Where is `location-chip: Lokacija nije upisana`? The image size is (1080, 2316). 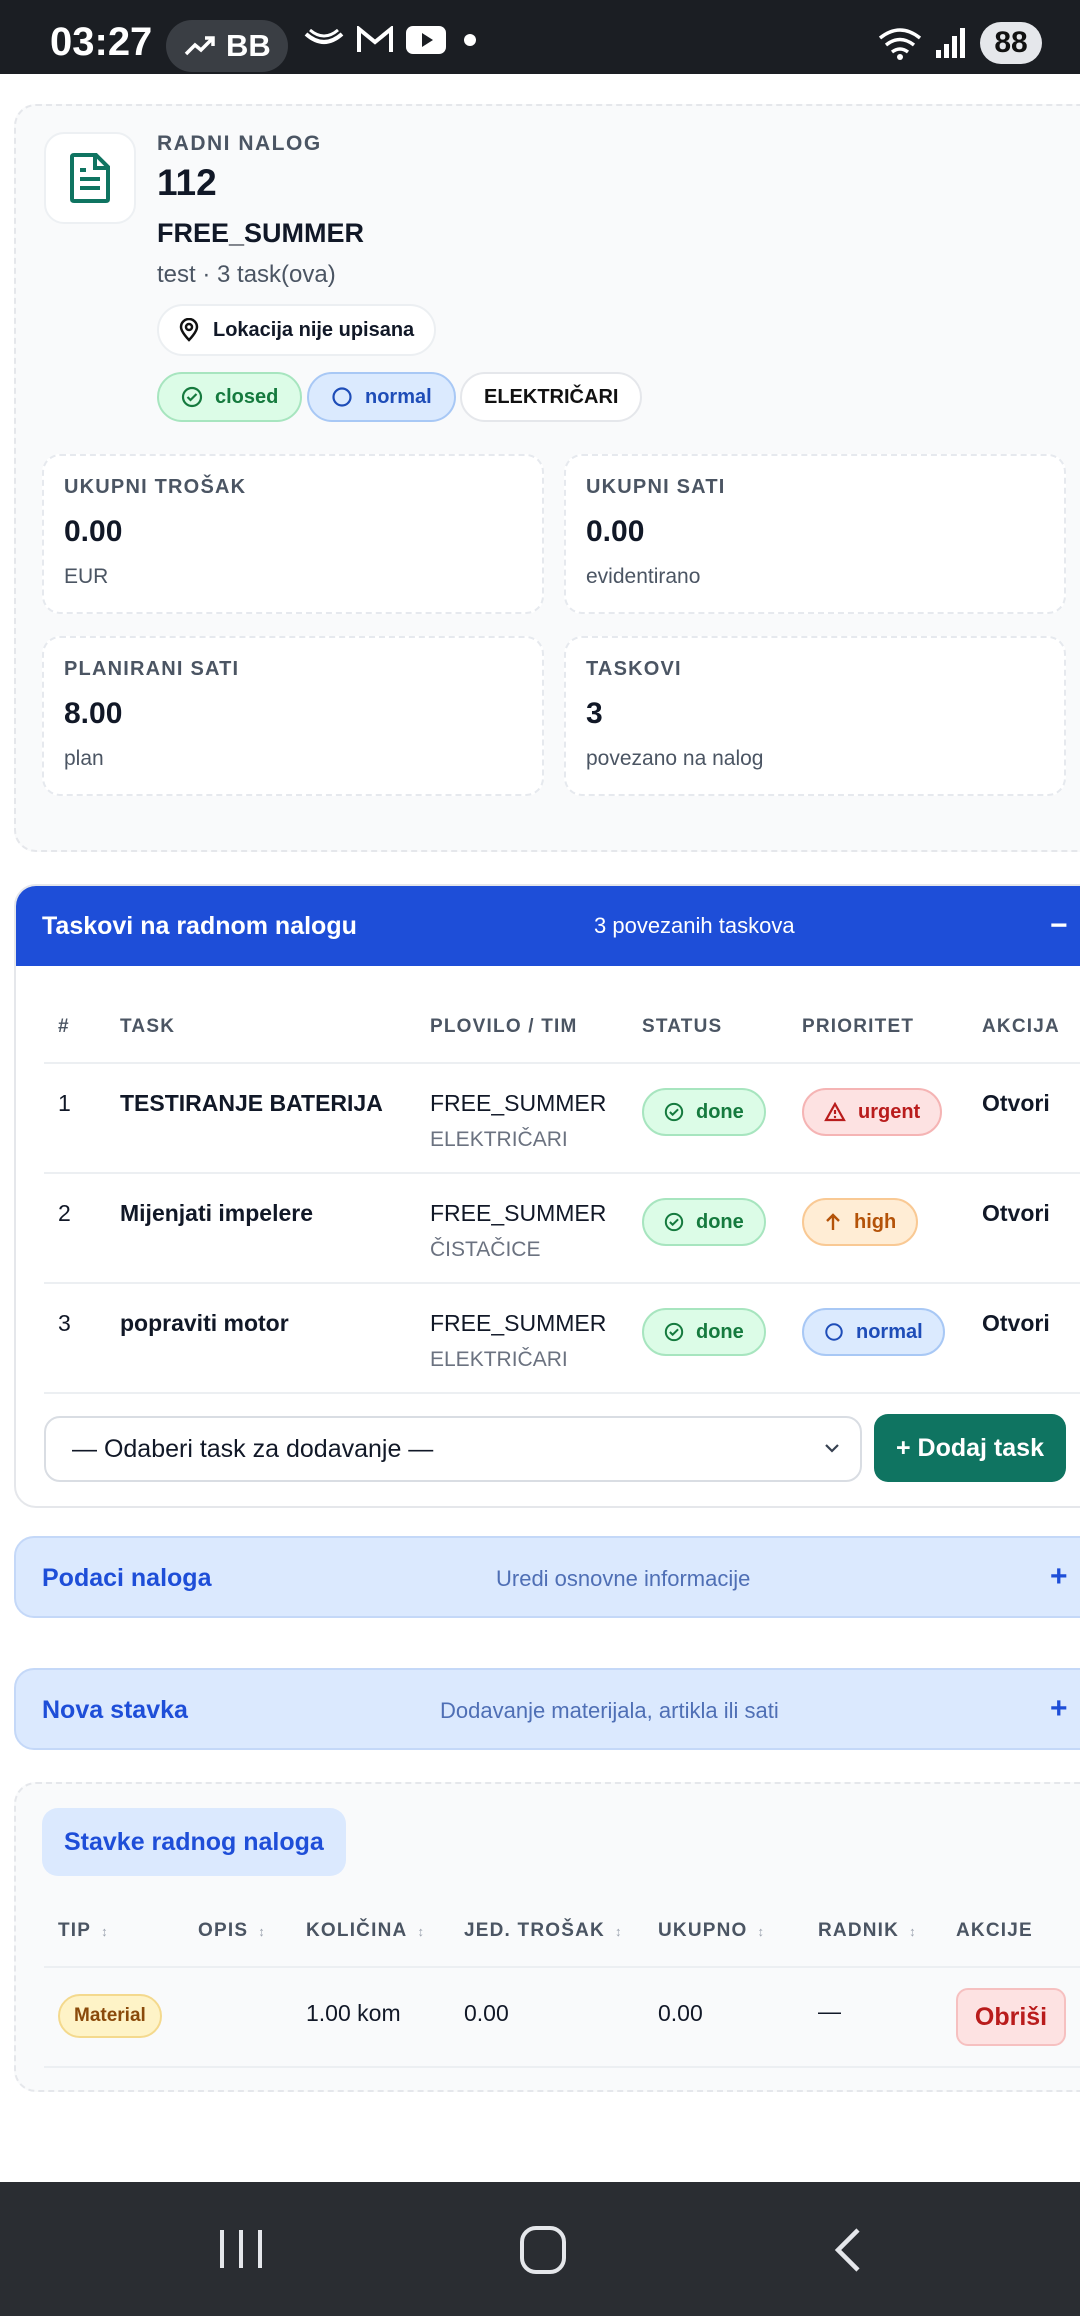 location-chip: Lokacija nije upisana is located at coordinates (297, 330).